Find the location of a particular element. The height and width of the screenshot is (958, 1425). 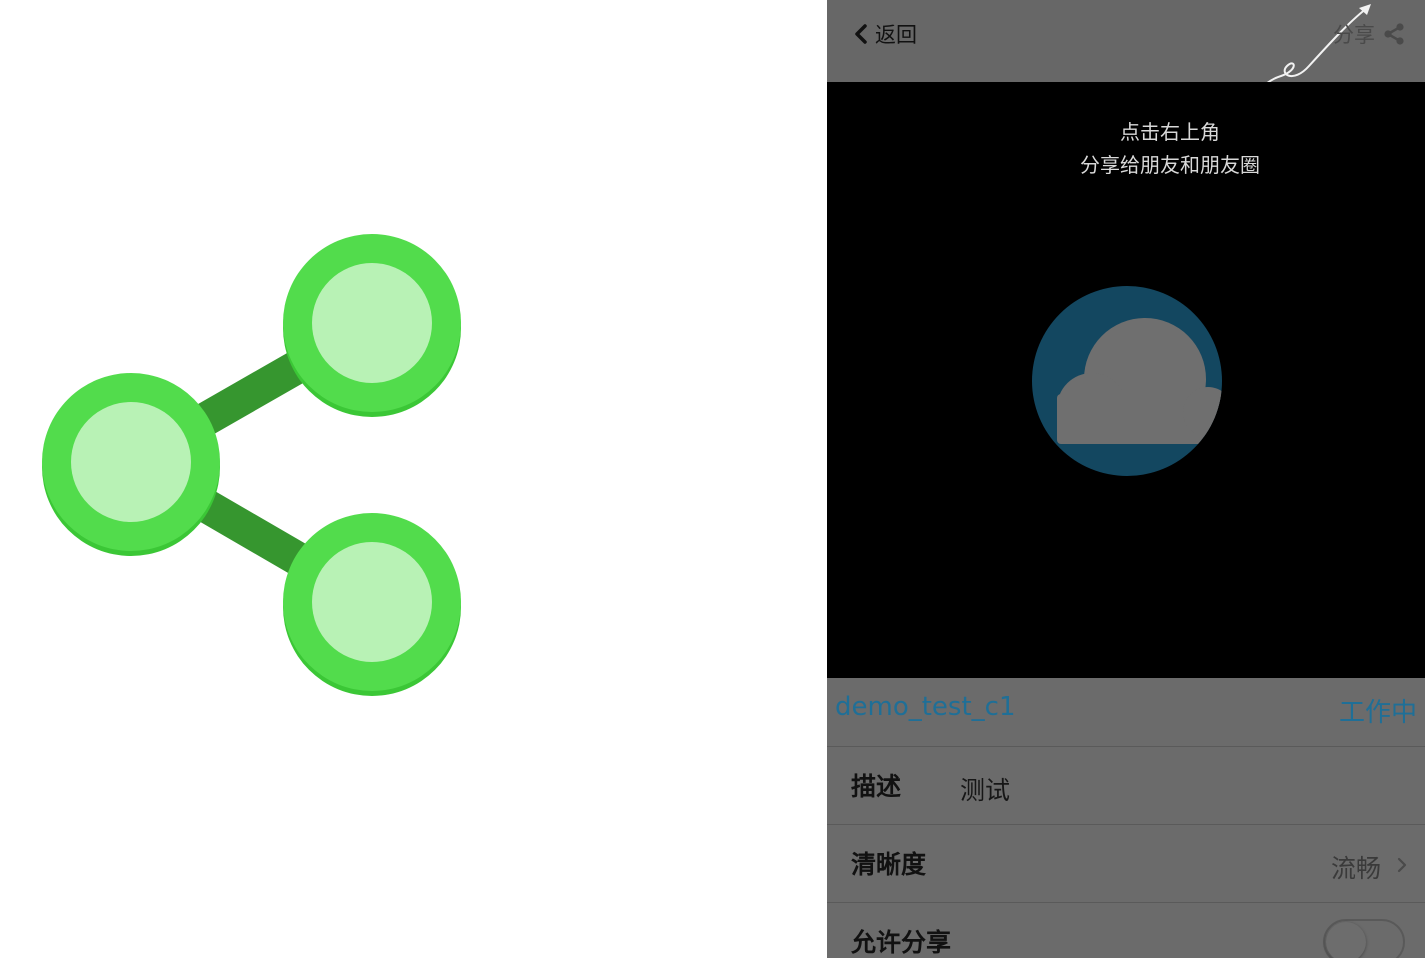

resolution-value: 流畅 is located at coordinates (1355, 868).